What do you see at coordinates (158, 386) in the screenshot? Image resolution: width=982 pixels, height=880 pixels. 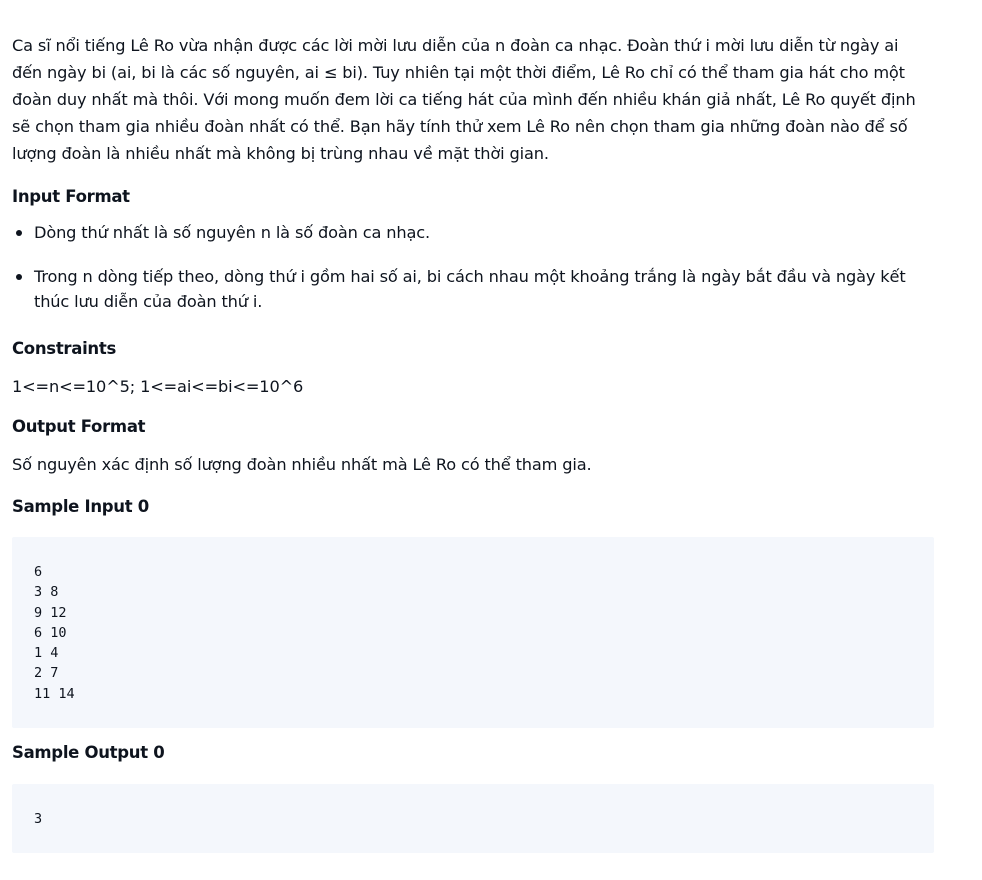 I see `constraints-text: 1<=n<=10^5; 1<=ai<=bi<=10^6` at bounding box center [158, 386].